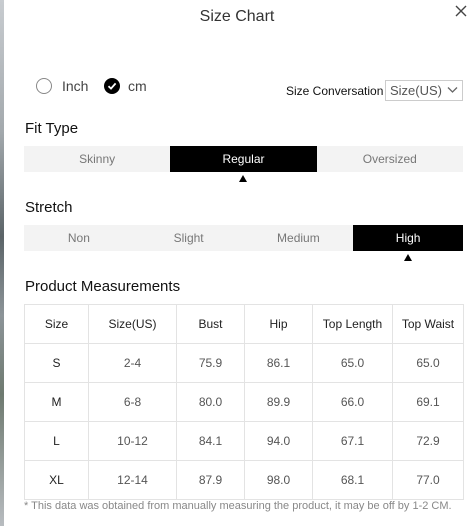 The height and width of the screenshot is (526, 474). I want to click on background-page-edge, so click(2, 263).